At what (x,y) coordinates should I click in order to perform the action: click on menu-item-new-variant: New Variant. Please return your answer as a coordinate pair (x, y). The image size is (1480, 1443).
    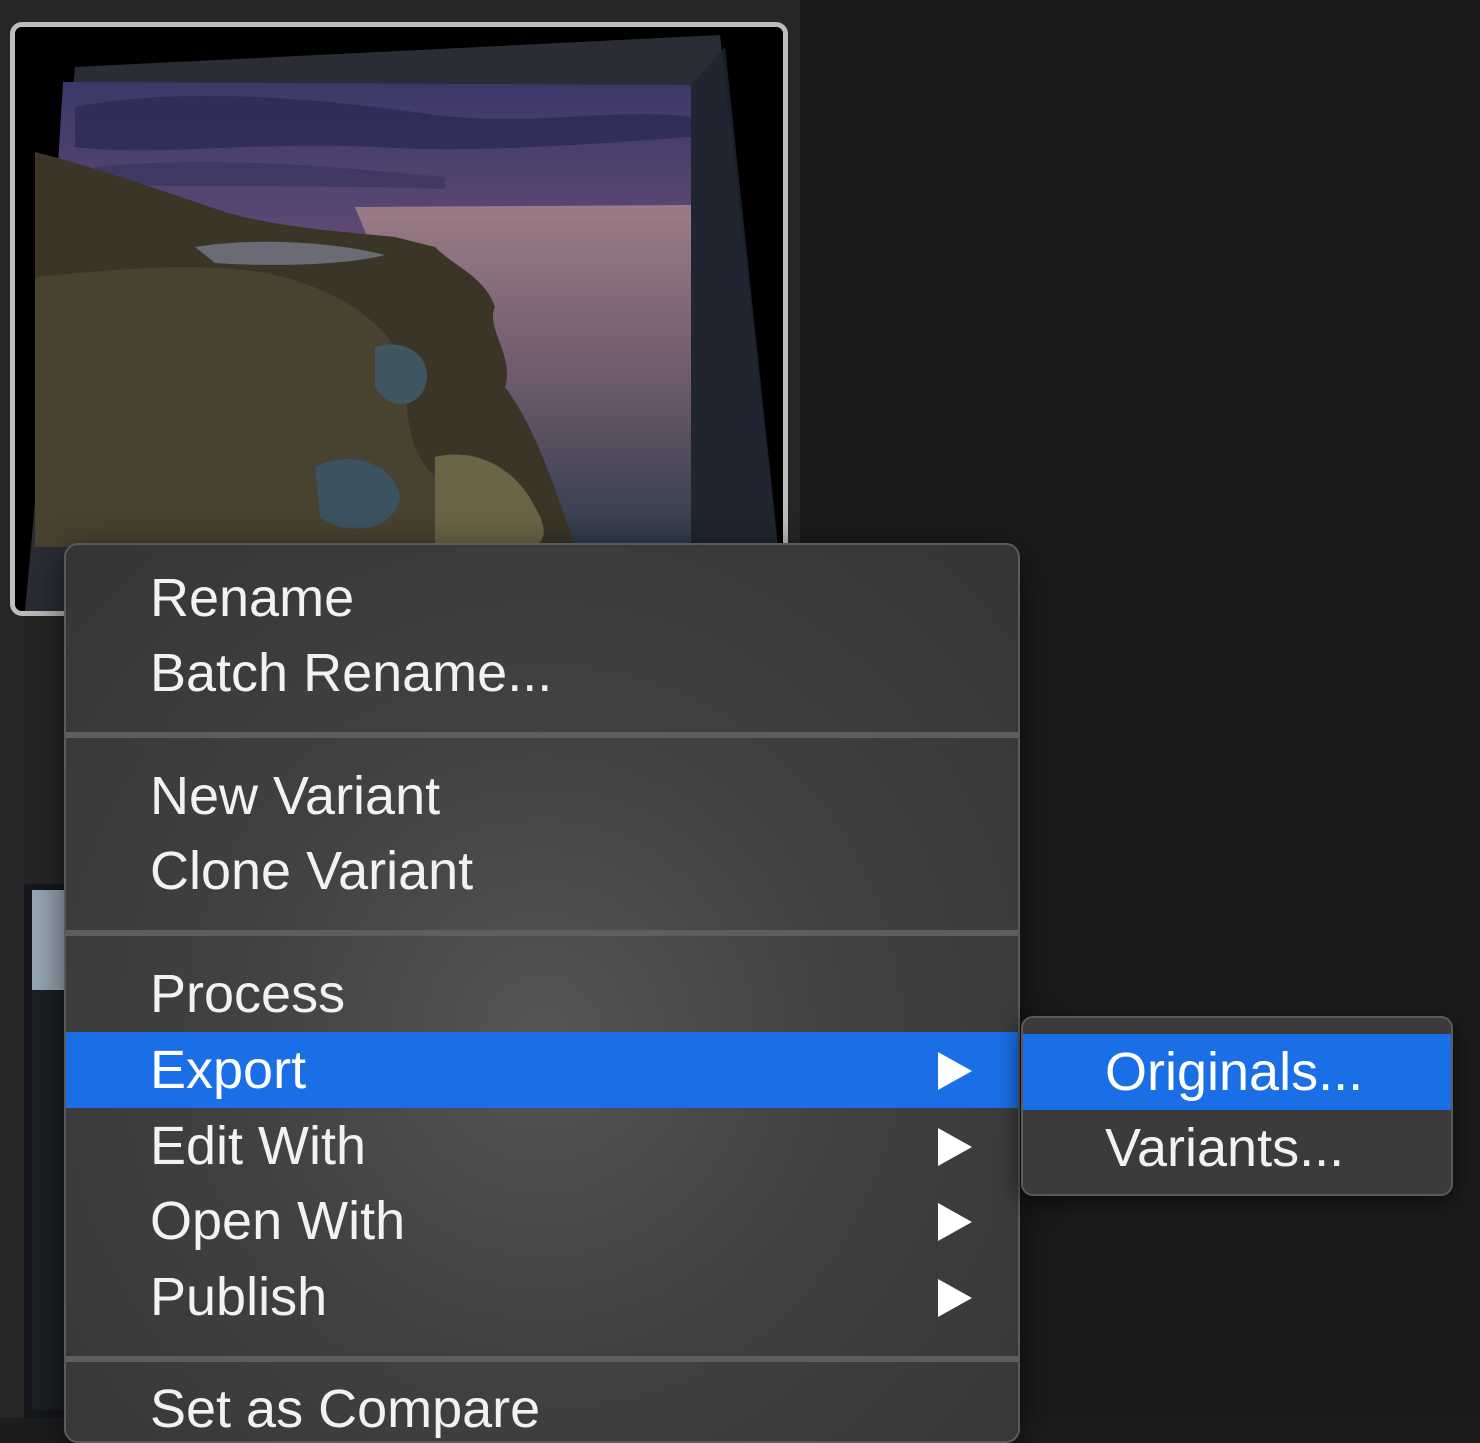
    Looking at the image, I should click on (542, 796).